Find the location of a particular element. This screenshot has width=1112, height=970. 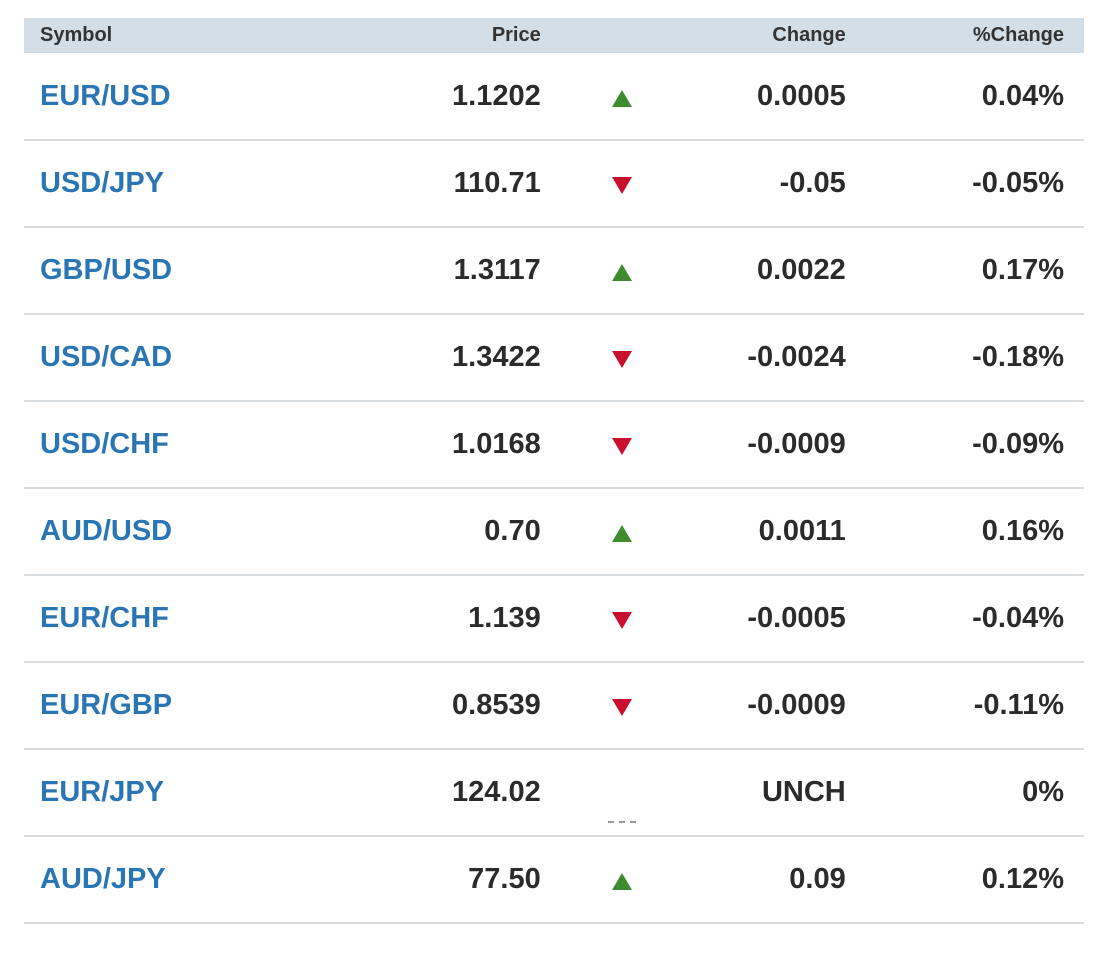

table-row: AUD/USD 0.70 0.0011 0.16% is located at coordinates (554, 531).